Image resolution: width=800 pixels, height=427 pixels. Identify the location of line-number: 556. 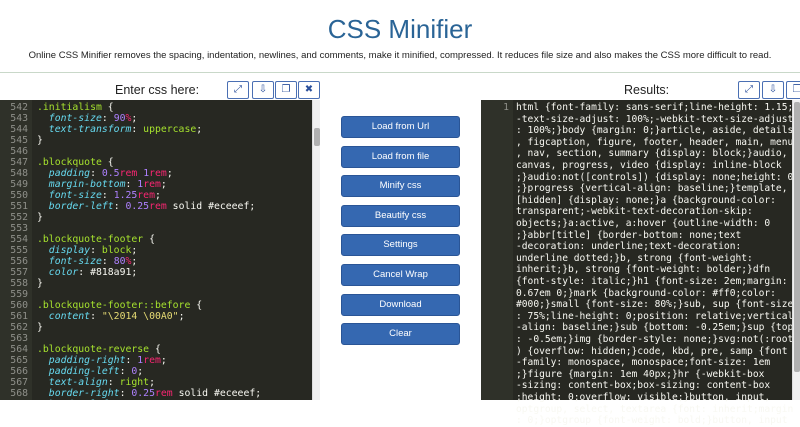
(19, 261).